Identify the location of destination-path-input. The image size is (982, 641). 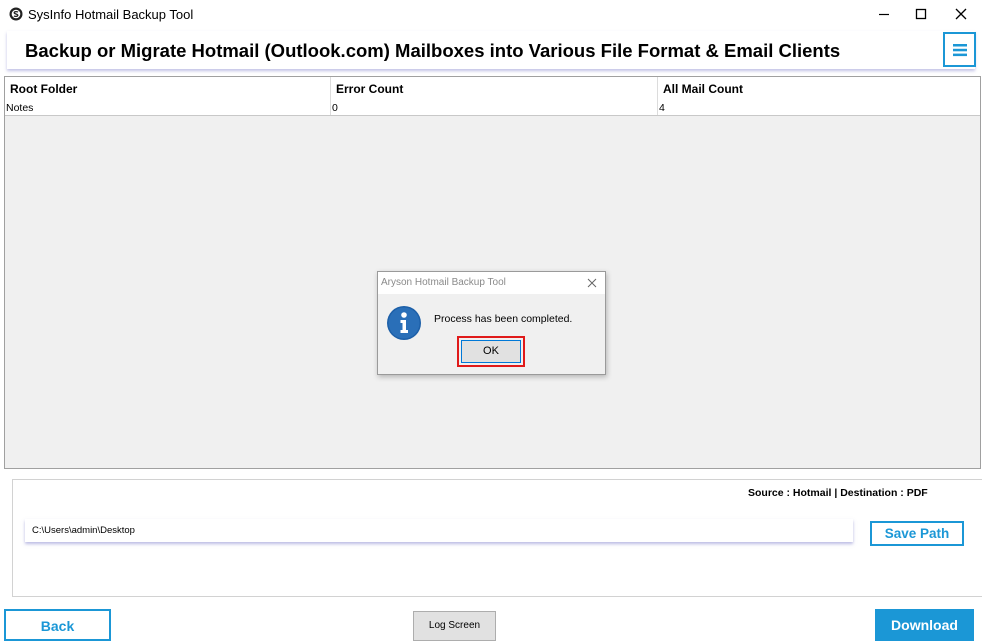
(439, 530).